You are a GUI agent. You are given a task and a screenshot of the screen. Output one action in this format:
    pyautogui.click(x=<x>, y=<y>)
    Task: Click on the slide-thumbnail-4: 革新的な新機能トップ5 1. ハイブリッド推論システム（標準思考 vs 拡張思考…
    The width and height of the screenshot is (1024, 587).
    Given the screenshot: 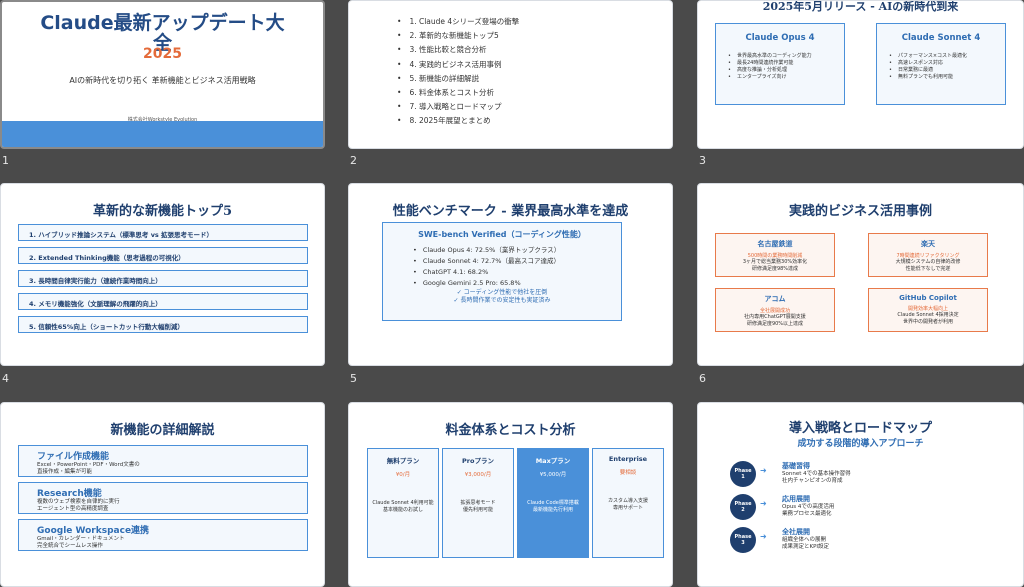 What is the action you would take?
    pyautogui.click(x=162, y=274)
    